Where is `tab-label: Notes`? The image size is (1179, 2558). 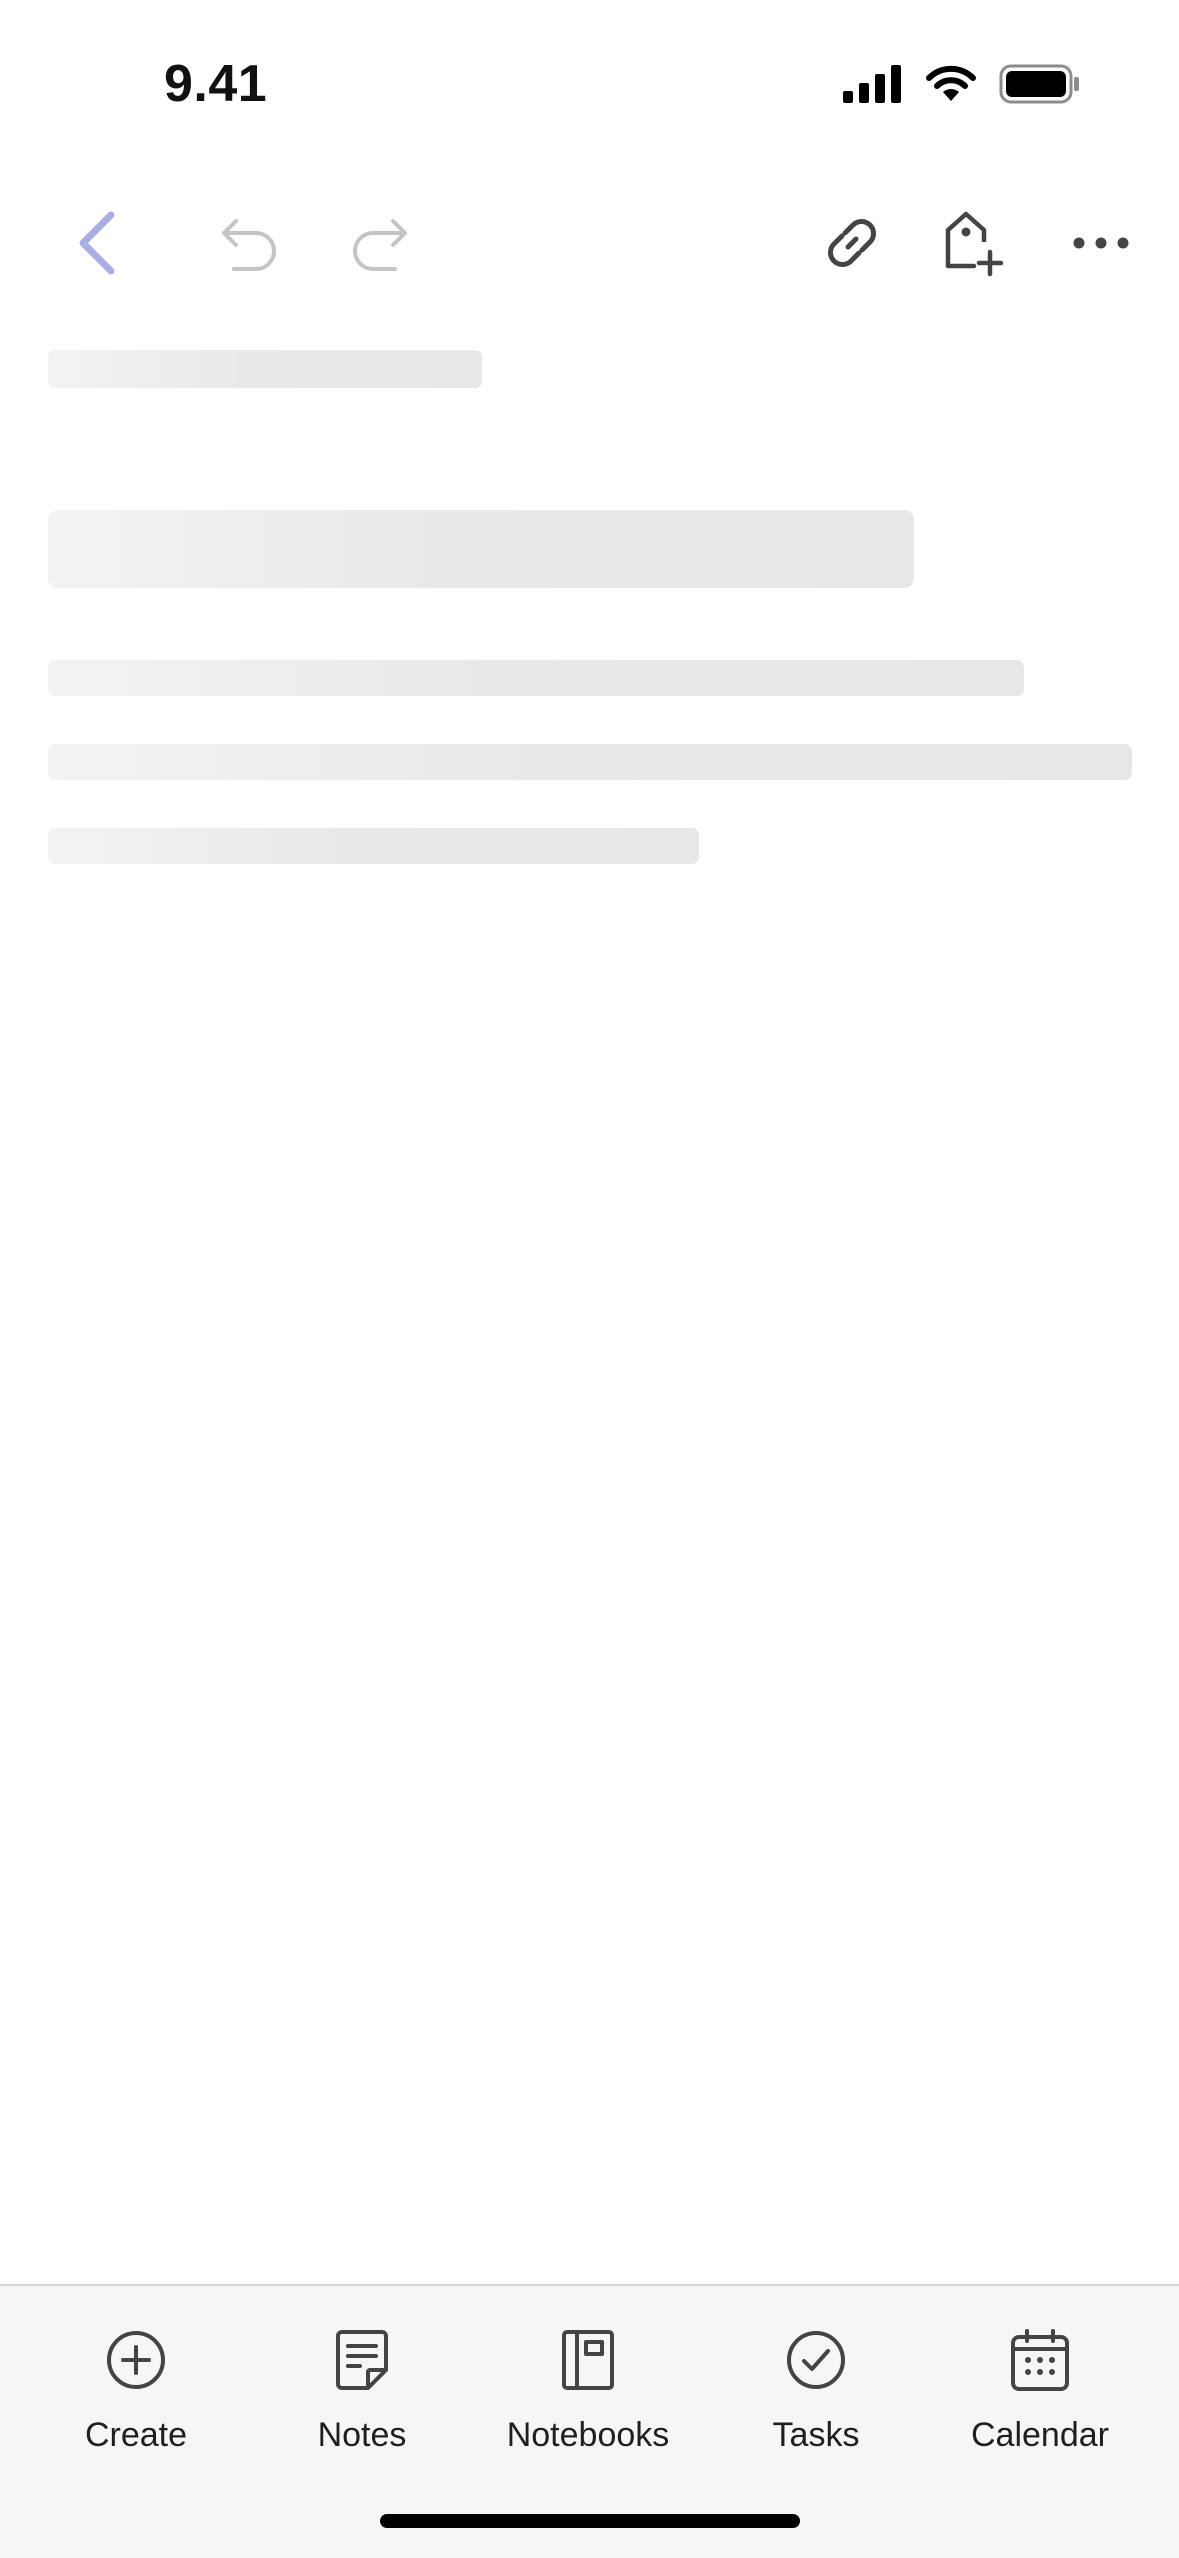
tab-label: Notes is located at coordinates (362, 2435).